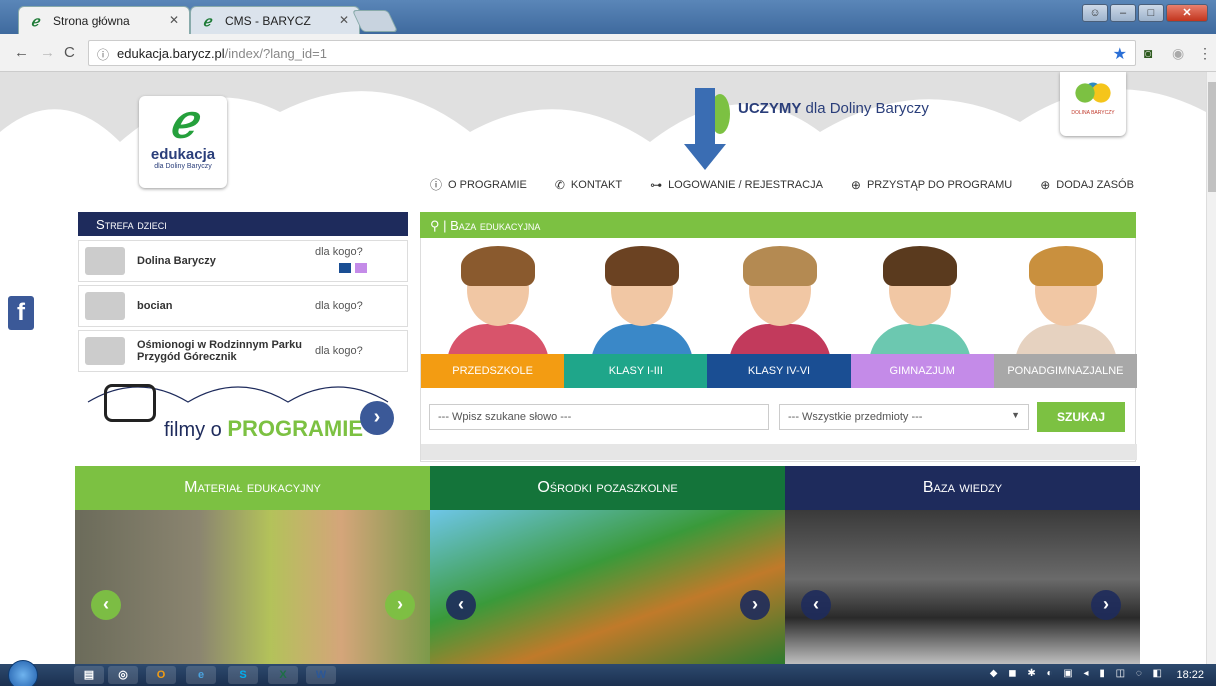  What do you see at coordinates (939, 184) in the screenshot?
I see `nav-label: PRZYSTĄP DO PROGRAMU` at bounding box center [939, 184].